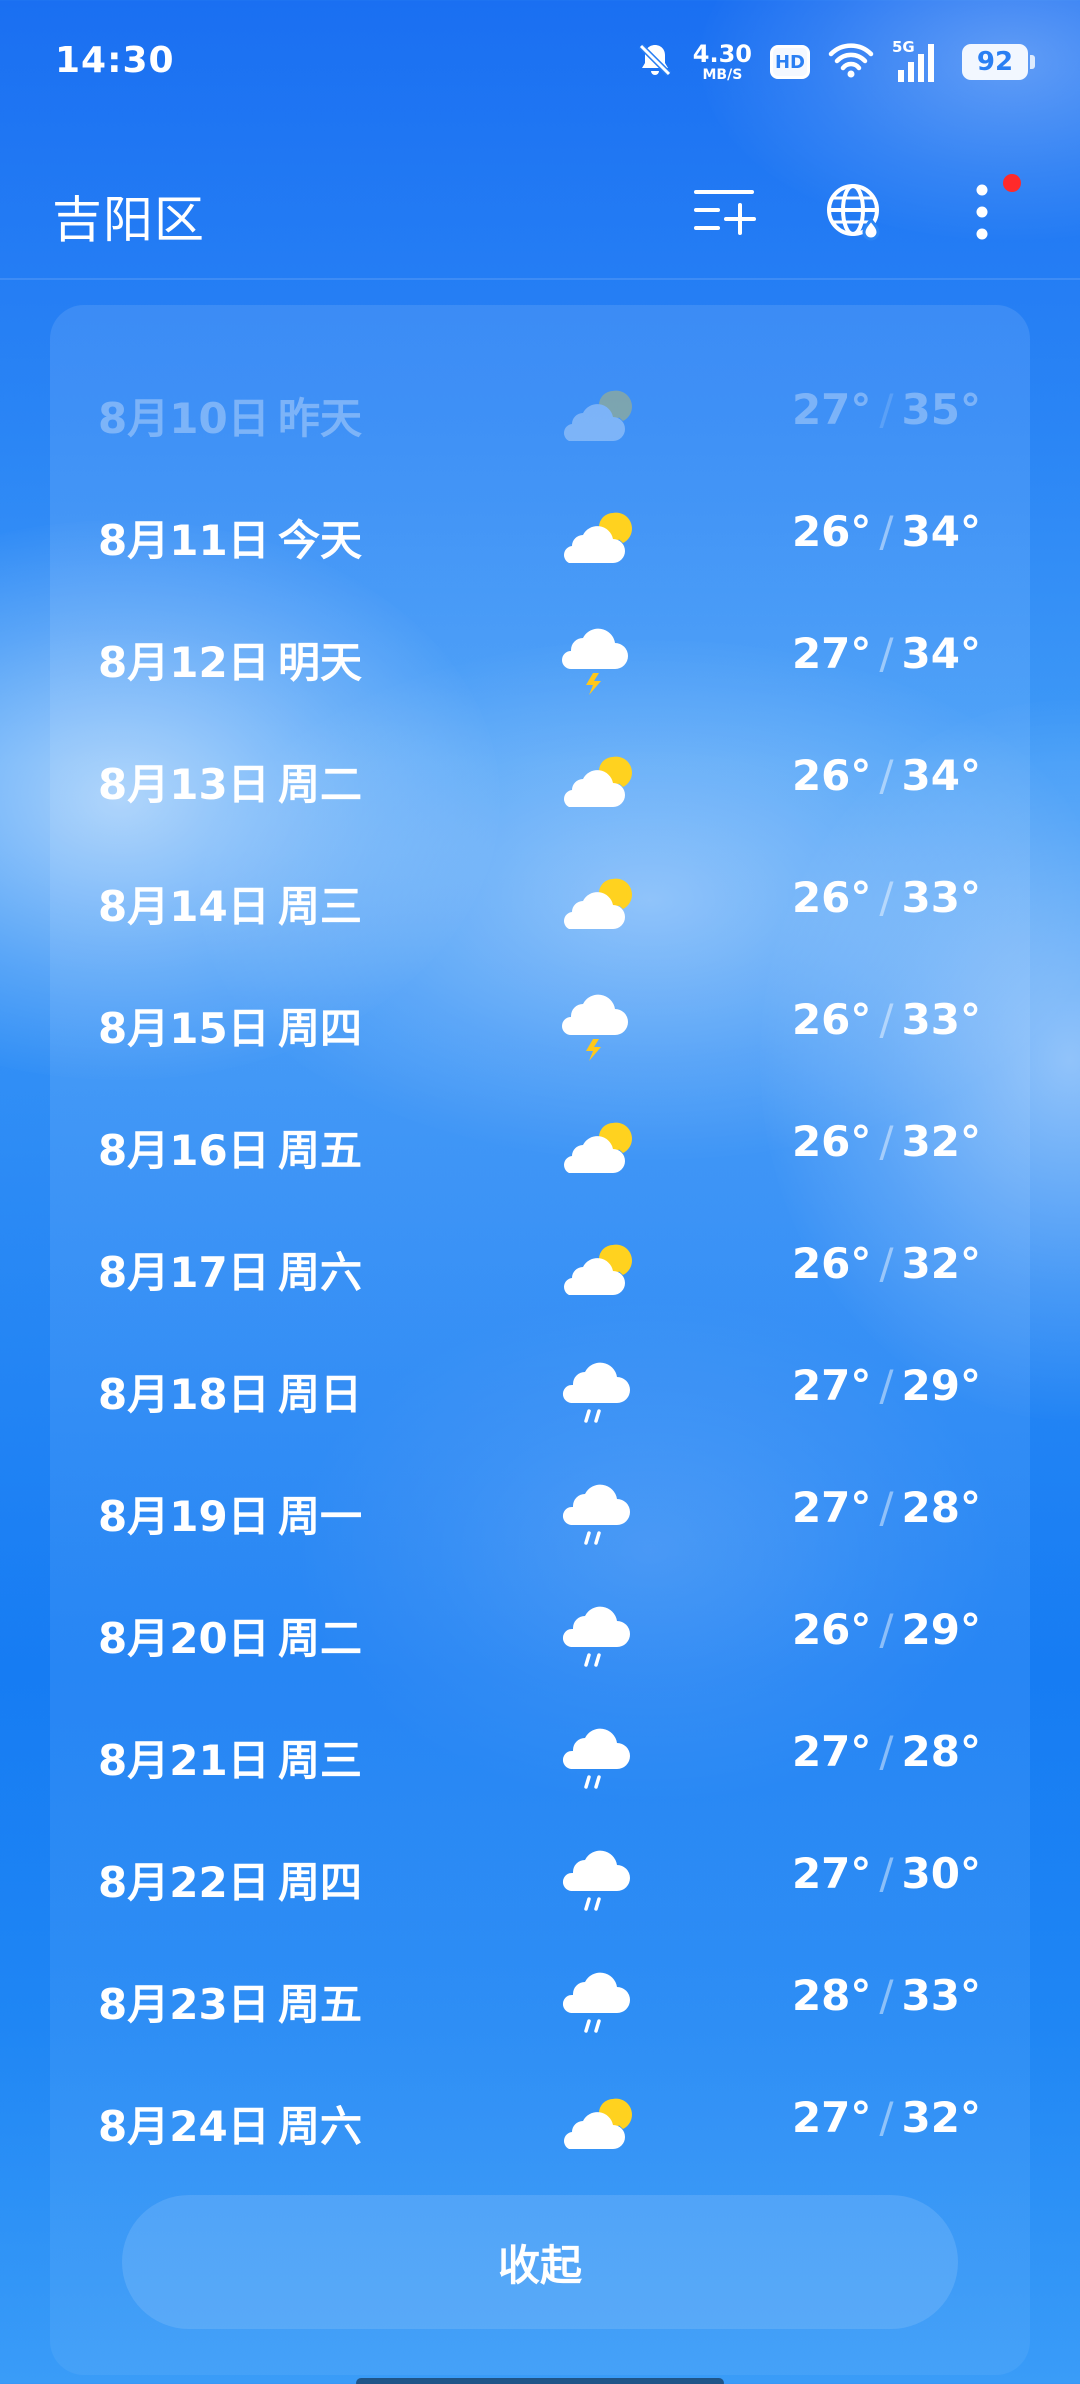  What do you see at coordinates (540, 1880) in the screenshot?
I see `forecast-row: 8月22日 周四 27°/30°` at bounding box center [540, 1880].